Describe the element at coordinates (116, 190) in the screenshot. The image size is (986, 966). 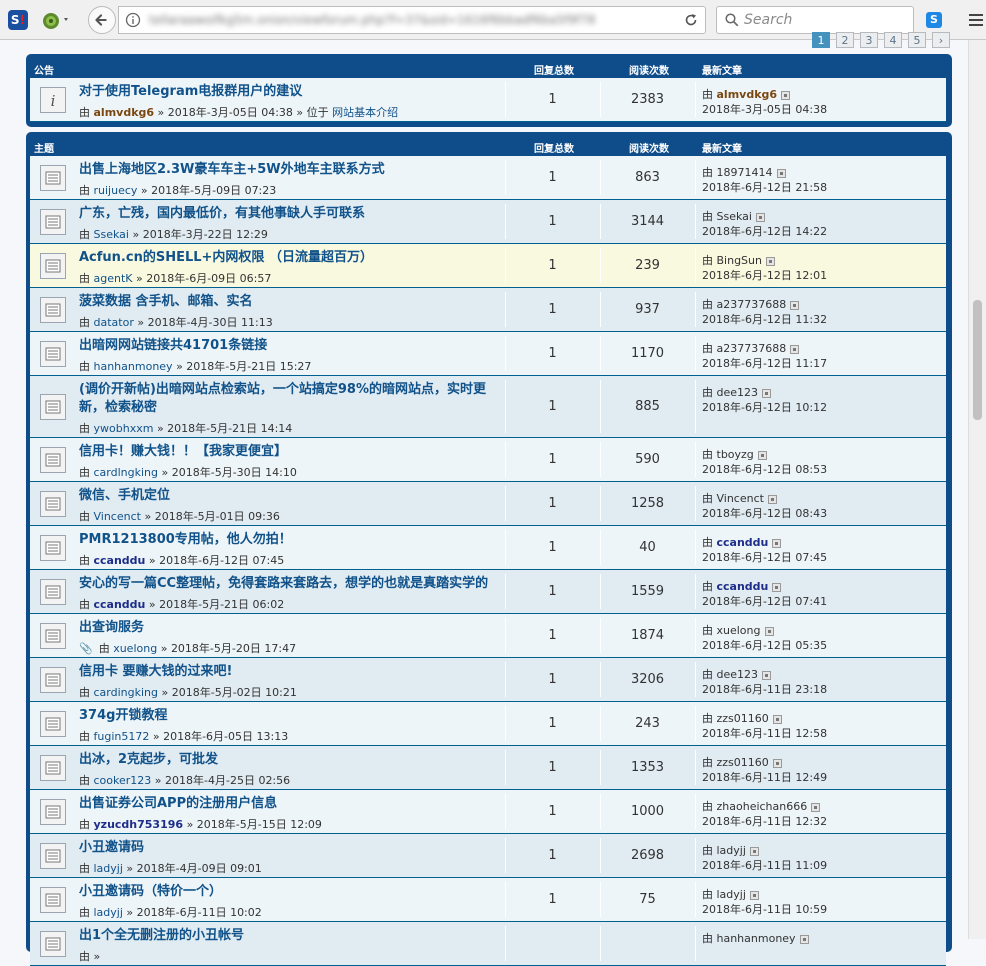
I see `author-link: ruijuecy` at that location.